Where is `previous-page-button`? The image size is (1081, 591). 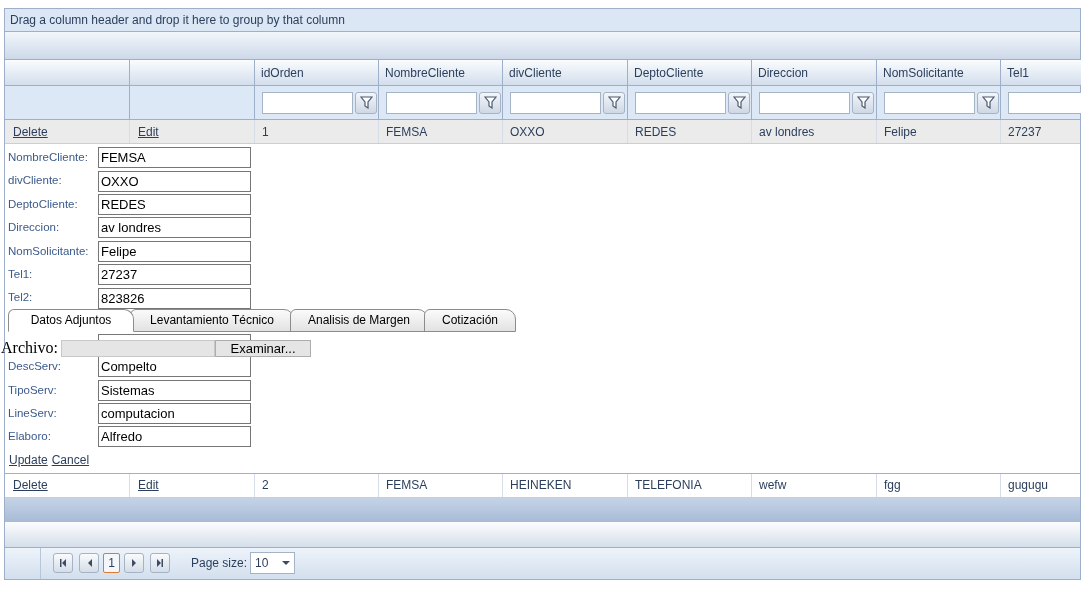
previous-page-button is located at coordinates (89, 563).